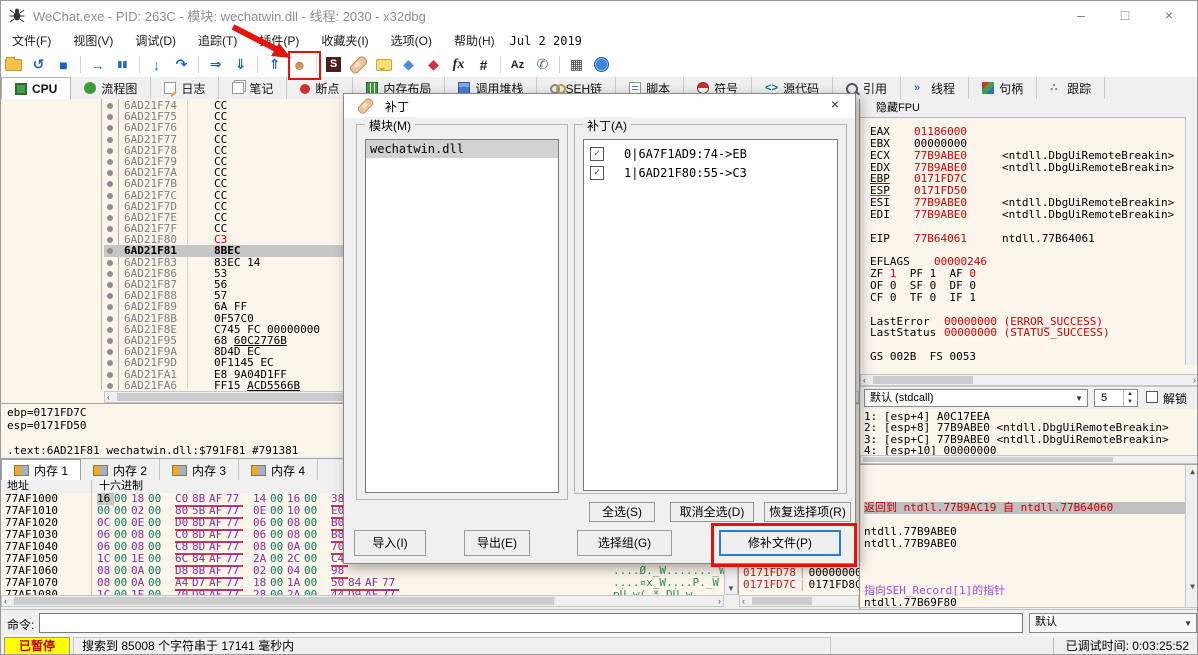  I want to click on scylla-icon: S, so click(333, 64).